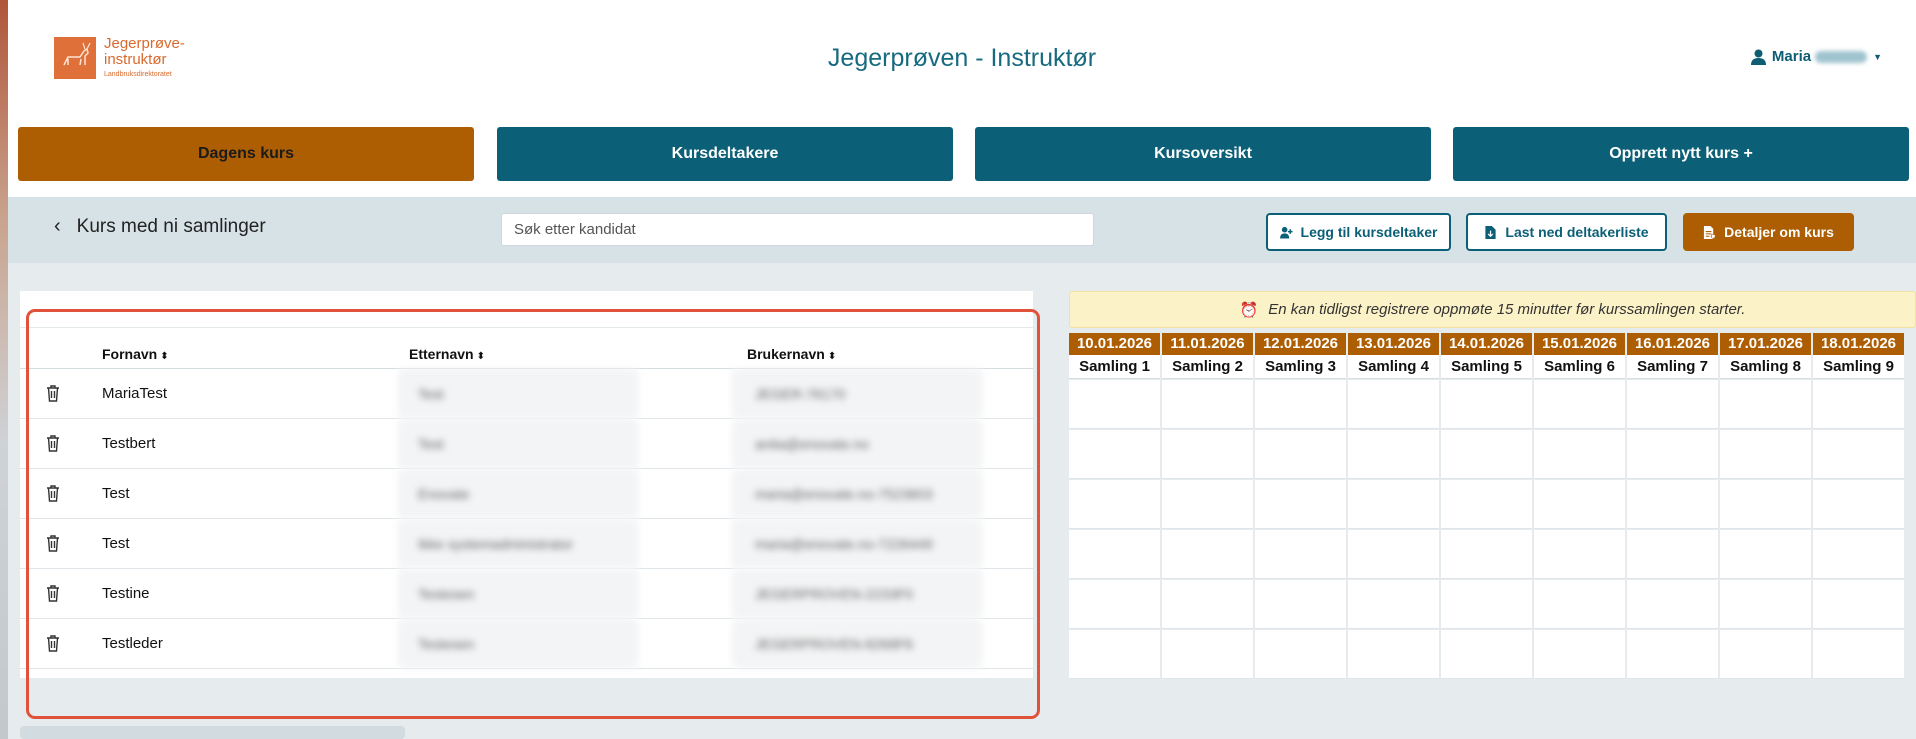 The width and height of the screenshot is (1916, 739). I want to click on table-row: Testleder Testesen JEGERPROVEN-8268F6, so click(526, 644).